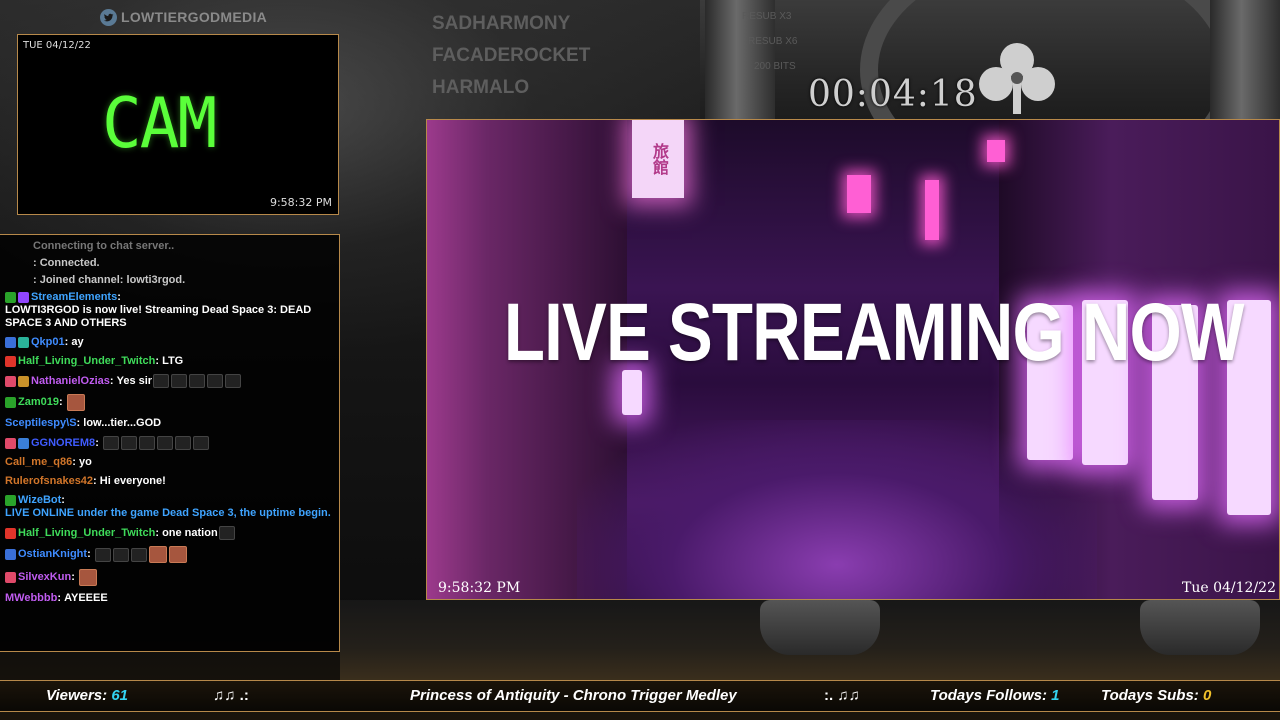 The image size is (1280, 720). Describe the element at coordinates (169, 481) in the screenshot. I see `chat-message: Rulerofsnakes42: Hi everyone!` at that location.